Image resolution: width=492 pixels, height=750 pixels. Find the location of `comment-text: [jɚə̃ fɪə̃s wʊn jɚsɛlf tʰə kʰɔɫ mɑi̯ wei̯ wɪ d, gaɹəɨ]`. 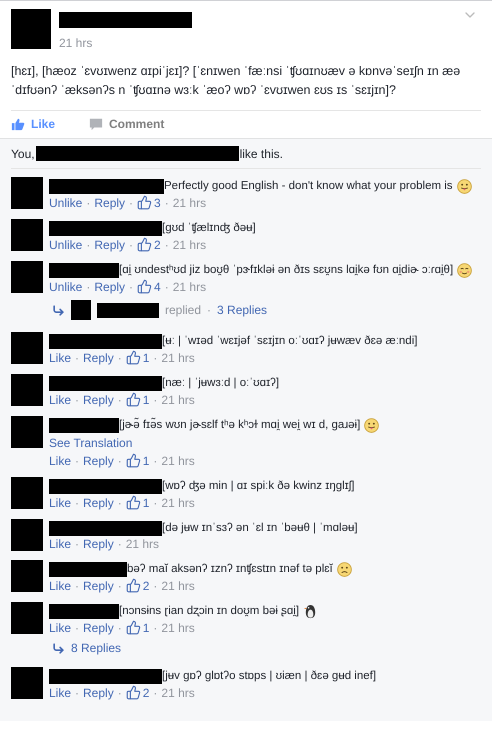

comment-text: [jɚə̃ fɪə̃s wʊn jɚsɛlf tʰə kʰɔɫ mɑi̯ wei̯ wɪ d, gaɹəɨ] is located at coordinates (239, 425).